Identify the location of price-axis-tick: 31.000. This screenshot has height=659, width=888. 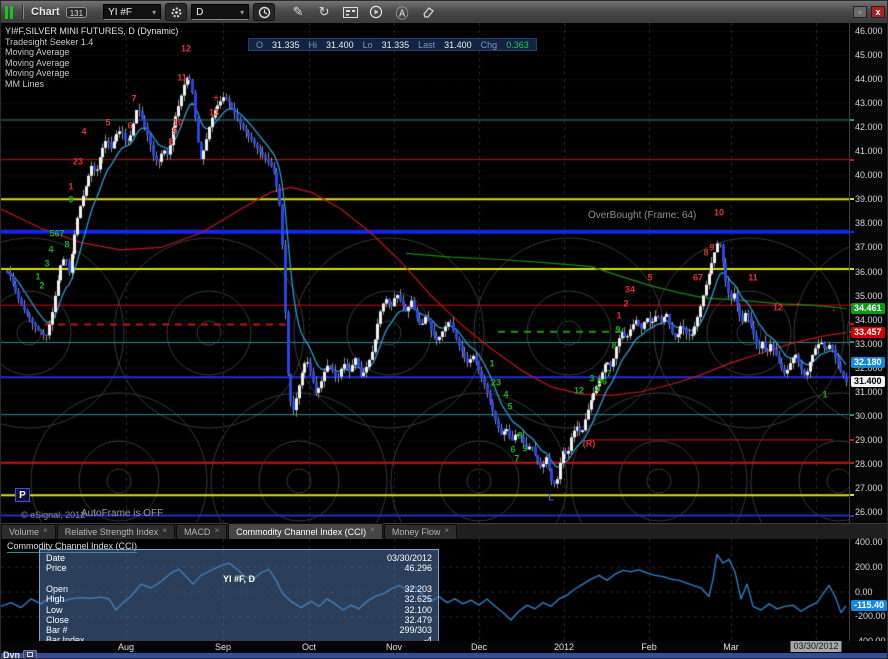
(869, 391).